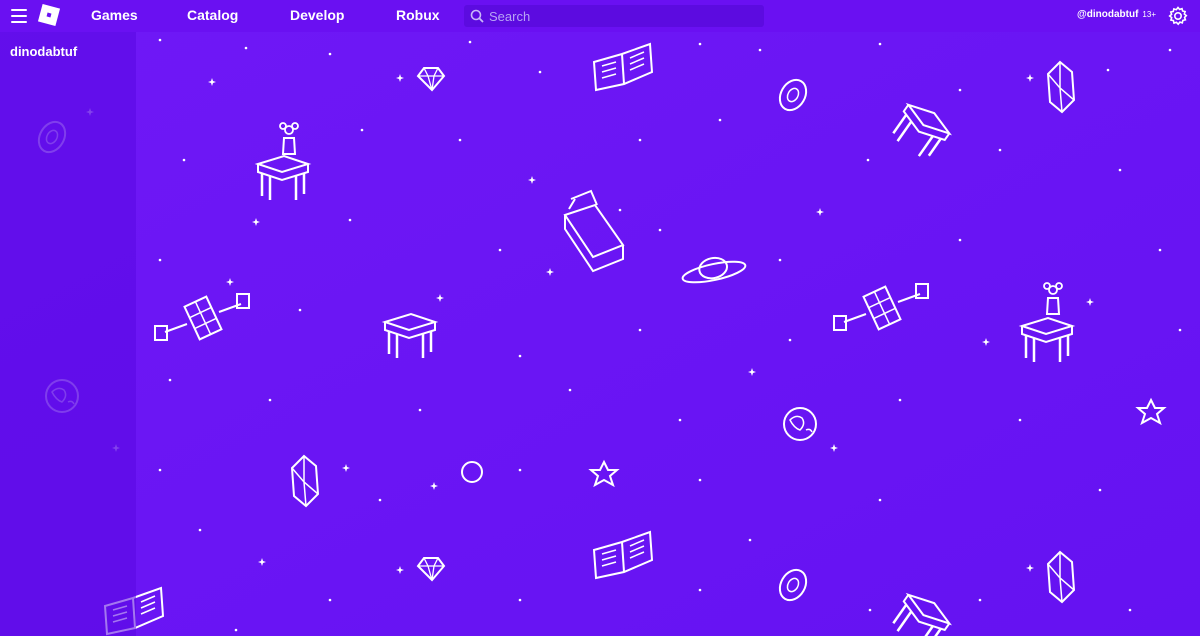 This screenshot has width=1200, height=636. What do you see at coordinates (114, 15) in the screenshot?
I see `nav-games: Games` at bounding box center [114, 15].